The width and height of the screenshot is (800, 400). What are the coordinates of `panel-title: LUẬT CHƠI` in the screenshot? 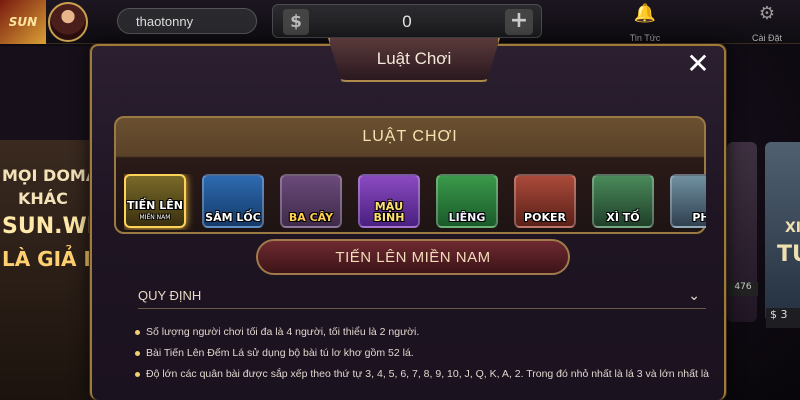 It's located at (410, 136).